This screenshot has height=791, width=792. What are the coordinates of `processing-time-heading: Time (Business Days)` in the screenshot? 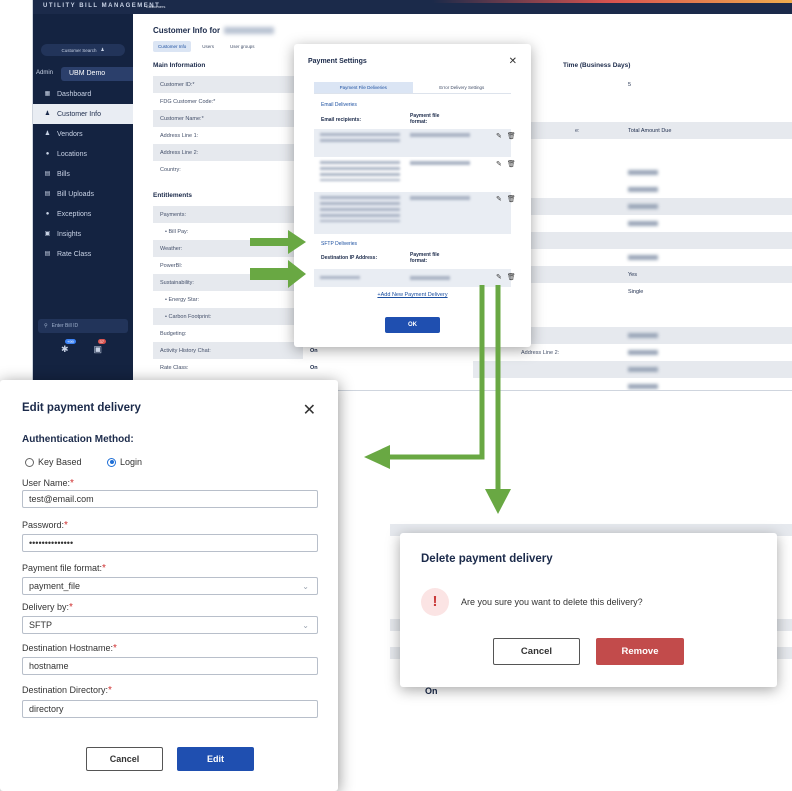 It's located at (597, 65).